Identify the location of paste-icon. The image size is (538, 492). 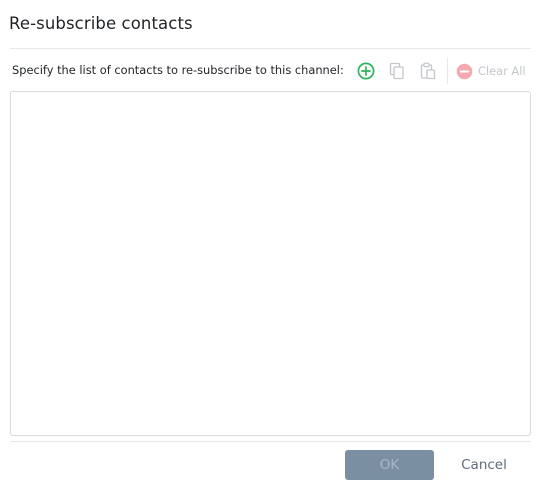
(428, 71).